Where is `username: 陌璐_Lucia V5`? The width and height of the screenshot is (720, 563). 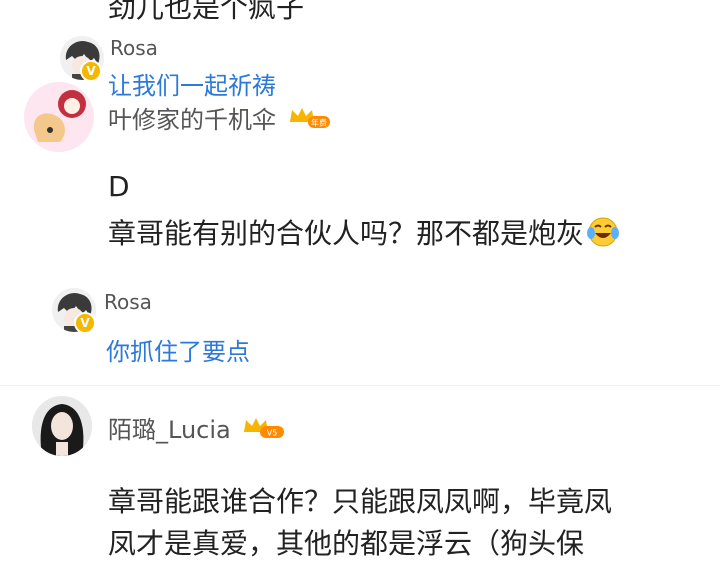 username: 陌璐_Lucia V5 is located at coordinates (197, 428).